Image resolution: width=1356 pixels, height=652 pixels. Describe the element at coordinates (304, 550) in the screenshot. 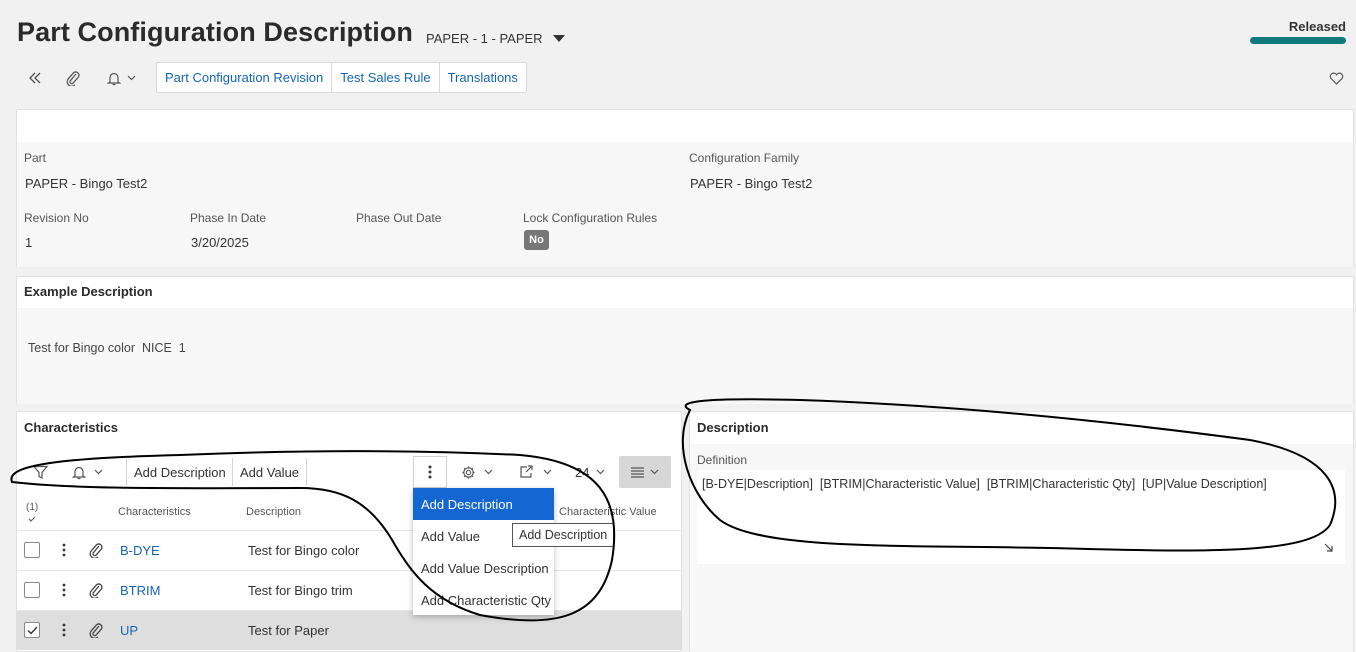

I see `row-description: Test for Bingo color` at that location.